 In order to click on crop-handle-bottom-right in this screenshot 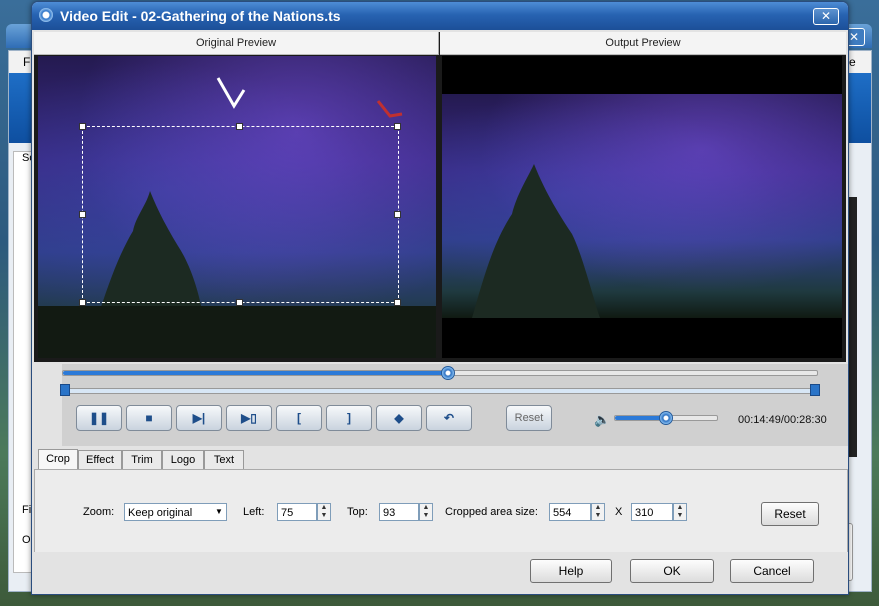, I will do `click(397, 302)`.